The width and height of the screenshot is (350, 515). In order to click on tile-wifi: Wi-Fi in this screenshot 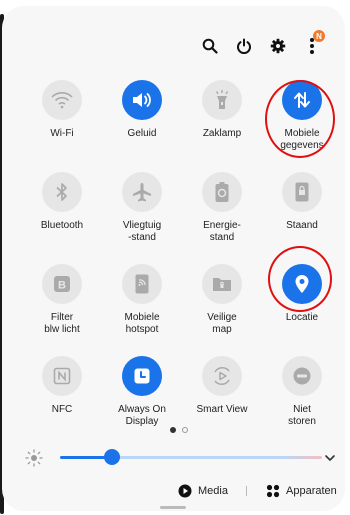, I will do `click(62, 122)`.